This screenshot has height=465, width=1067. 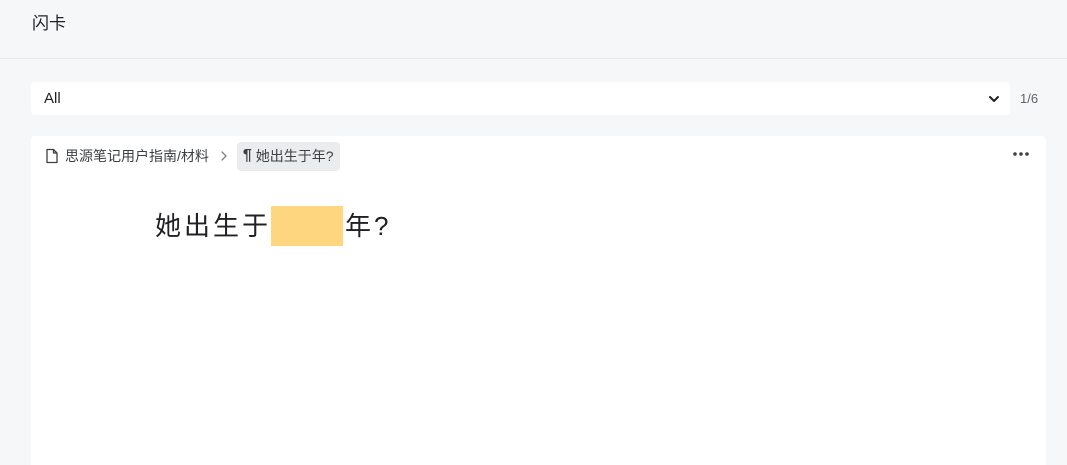 I want to click on breadcrumb-document-label: 思源笔记用户指南/材料, so click(x=137, y=156).